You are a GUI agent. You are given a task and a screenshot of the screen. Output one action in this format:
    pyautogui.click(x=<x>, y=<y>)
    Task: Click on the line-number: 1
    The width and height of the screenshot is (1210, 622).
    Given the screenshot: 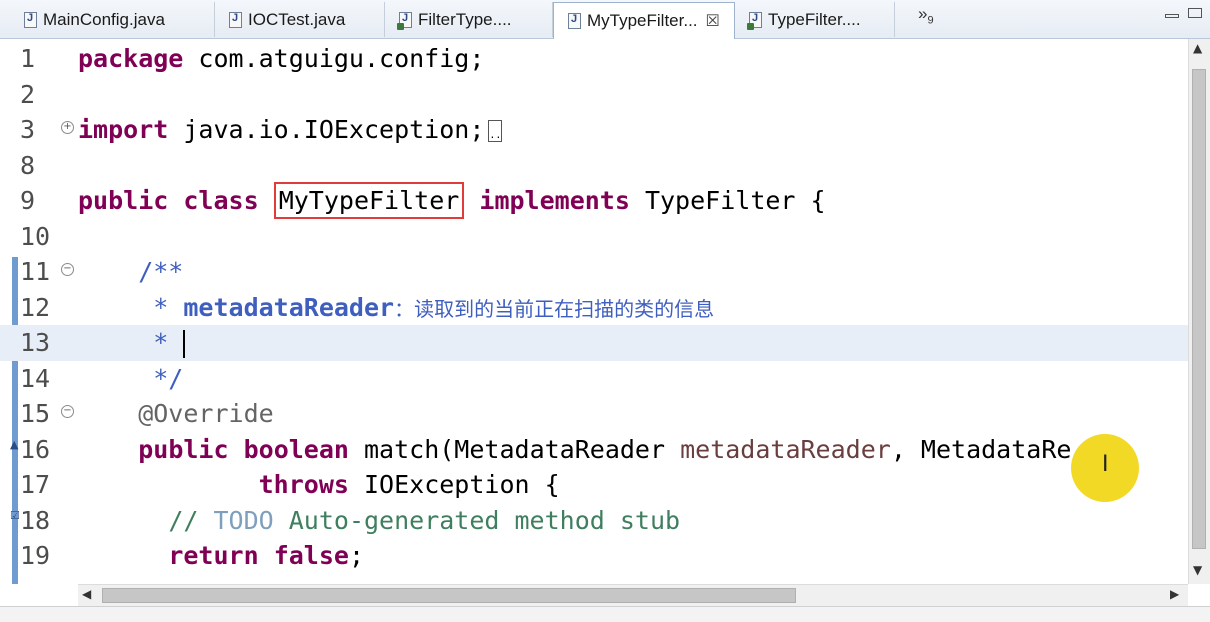 What is the action you would take?
    pyautogui.click(x=28, y=58)
    